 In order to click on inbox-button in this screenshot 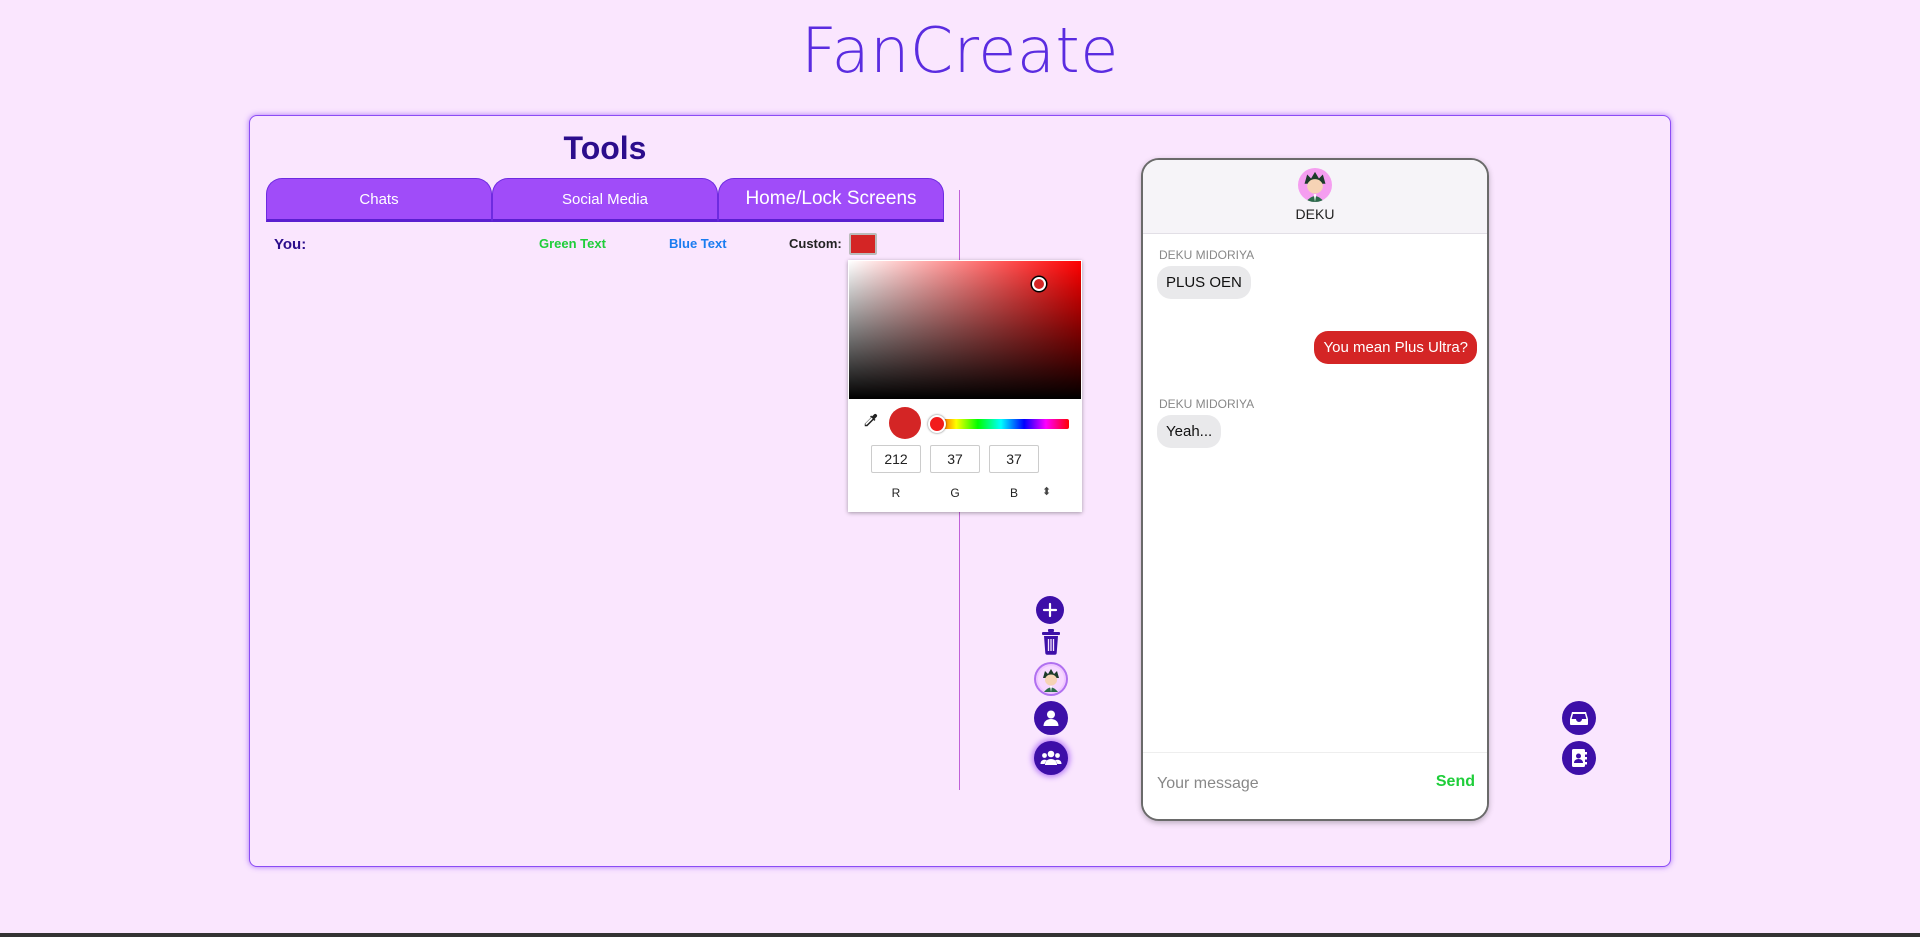, I will do `click(1579, 718)`.